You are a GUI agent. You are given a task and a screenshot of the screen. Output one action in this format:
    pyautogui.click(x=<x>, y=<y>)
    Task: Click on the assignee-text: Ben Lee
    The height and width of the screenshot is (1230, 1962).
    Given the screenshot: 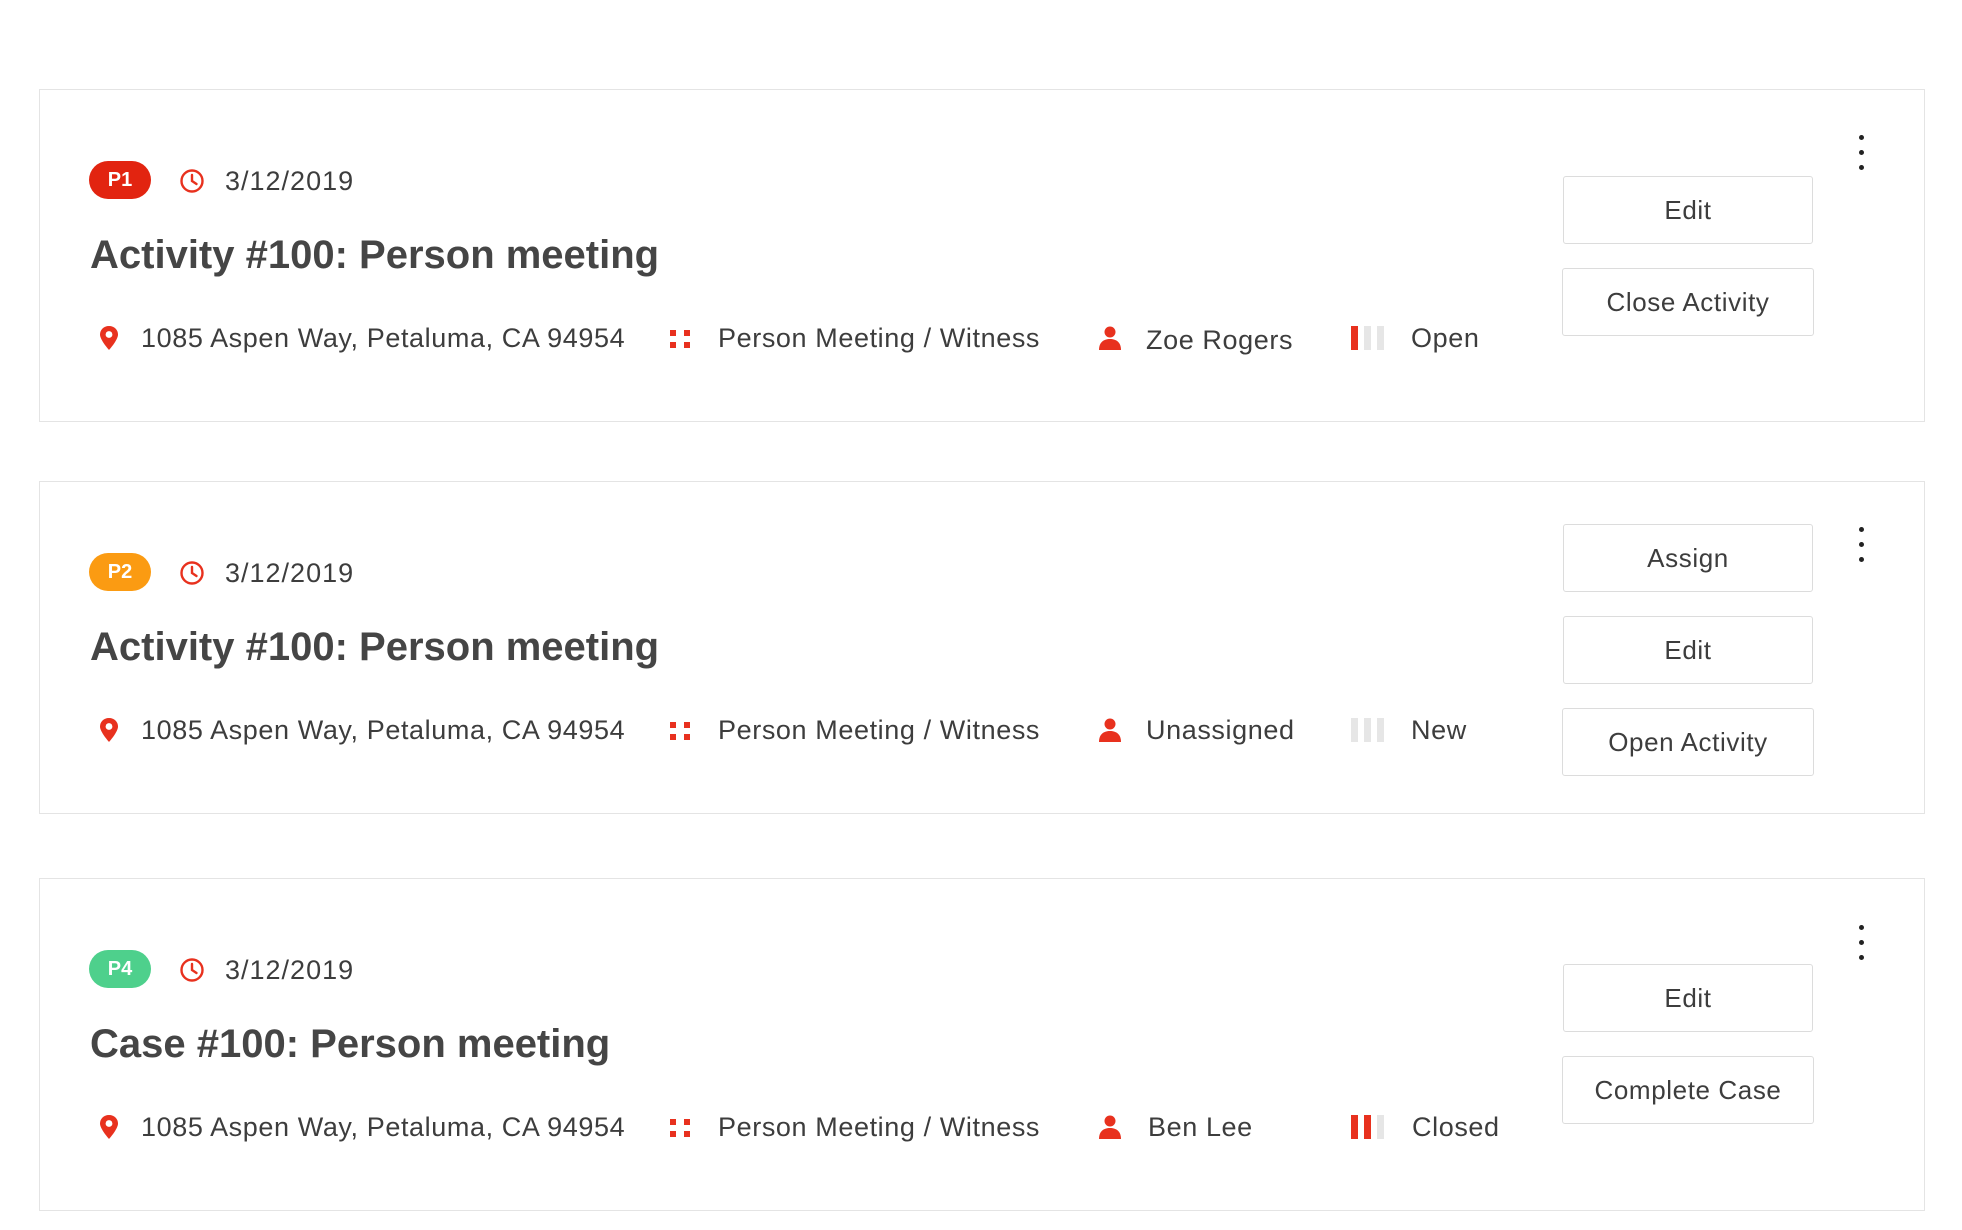 What is the action you would take?
    pyautogui.click(x=1200, y=1127)
    